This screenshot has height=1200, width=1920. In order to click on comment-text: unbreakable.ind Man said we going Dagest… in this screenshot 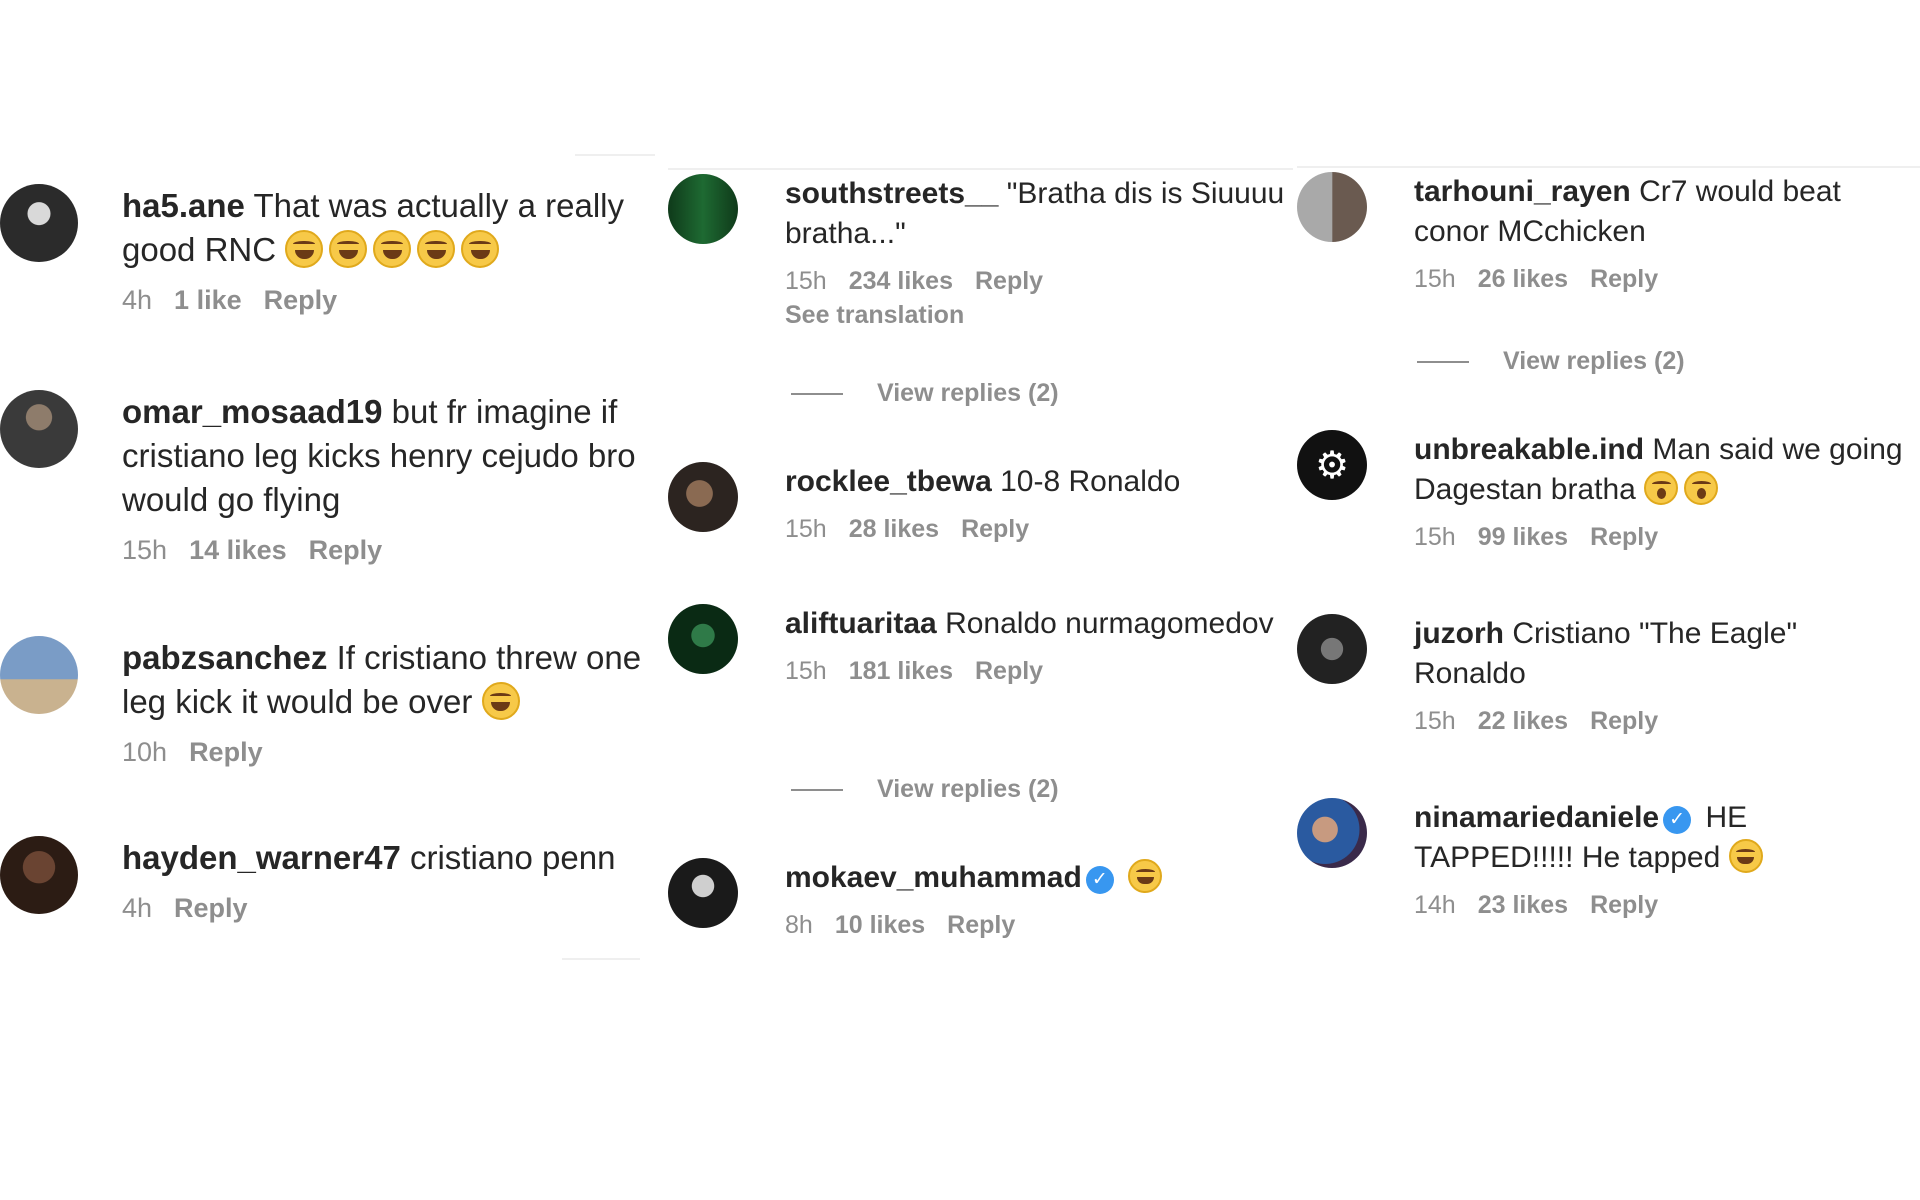, I will do `click(1658, 469)`.